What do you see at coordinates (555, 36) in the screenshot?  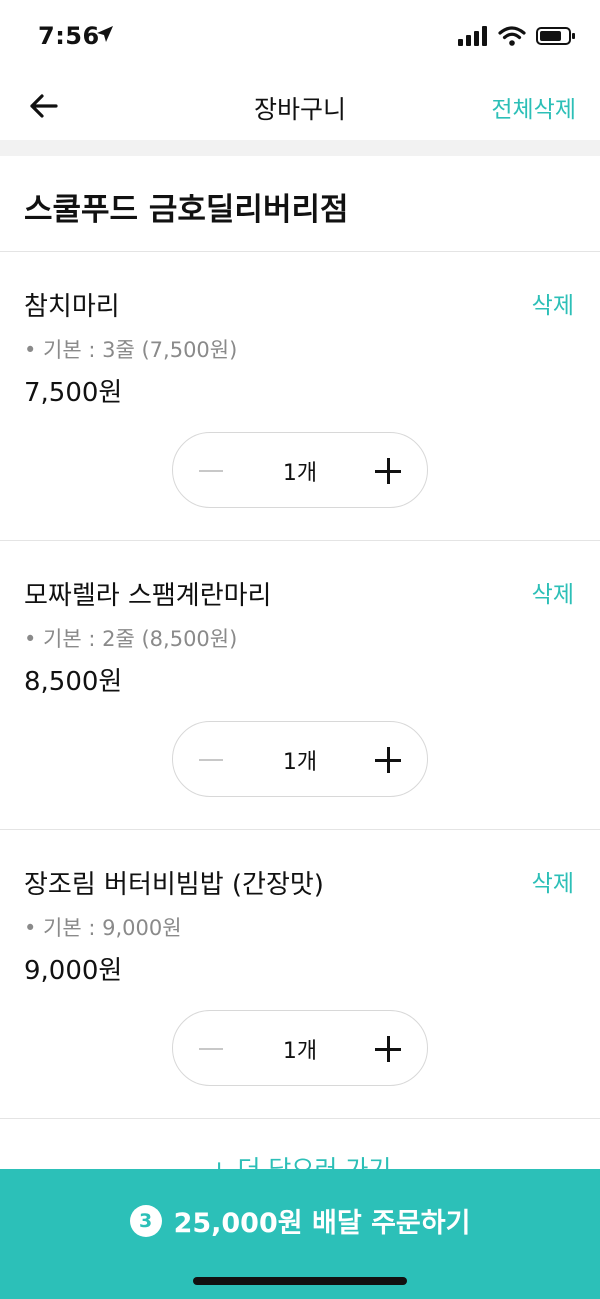 I see `battery-icon` at bounding box center [555, 36].